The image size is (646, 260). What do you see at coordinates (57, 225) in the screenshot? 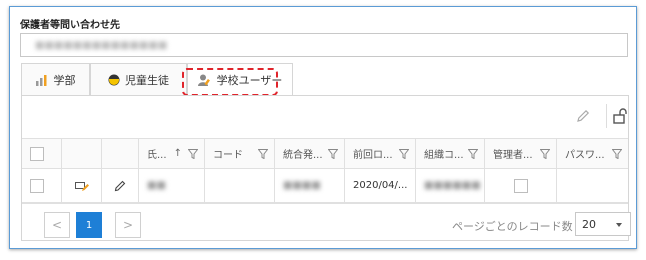
I see `prev-page-button: <` at bounding box center [57, 225].